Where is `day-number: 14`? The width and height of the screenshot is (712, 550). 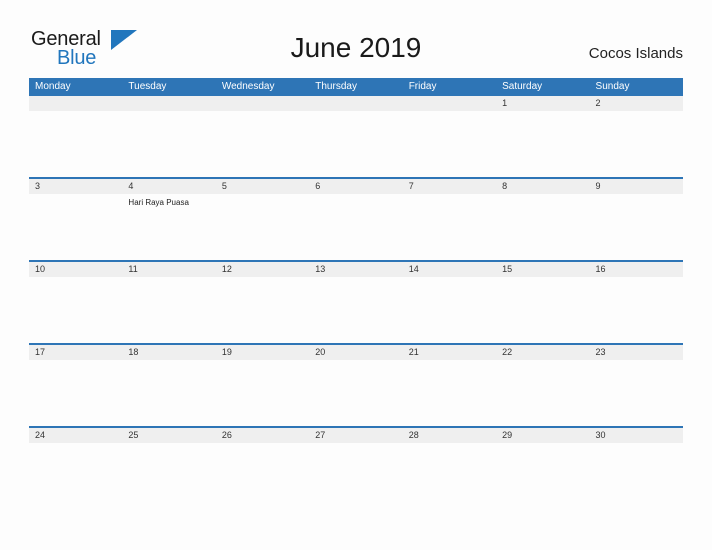
day-number: 14 is located at coordinates (449, 269).